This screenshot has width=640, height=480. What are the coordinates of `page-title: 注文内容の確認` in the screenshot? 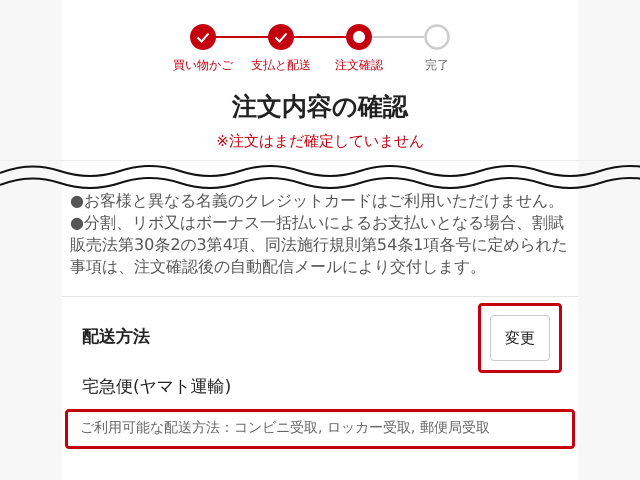 It's located at (320, 107).